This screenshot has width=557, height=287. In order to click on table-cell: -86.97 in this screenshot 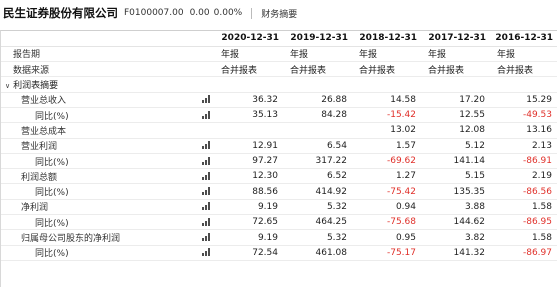, I will do `click(524, 253)`.